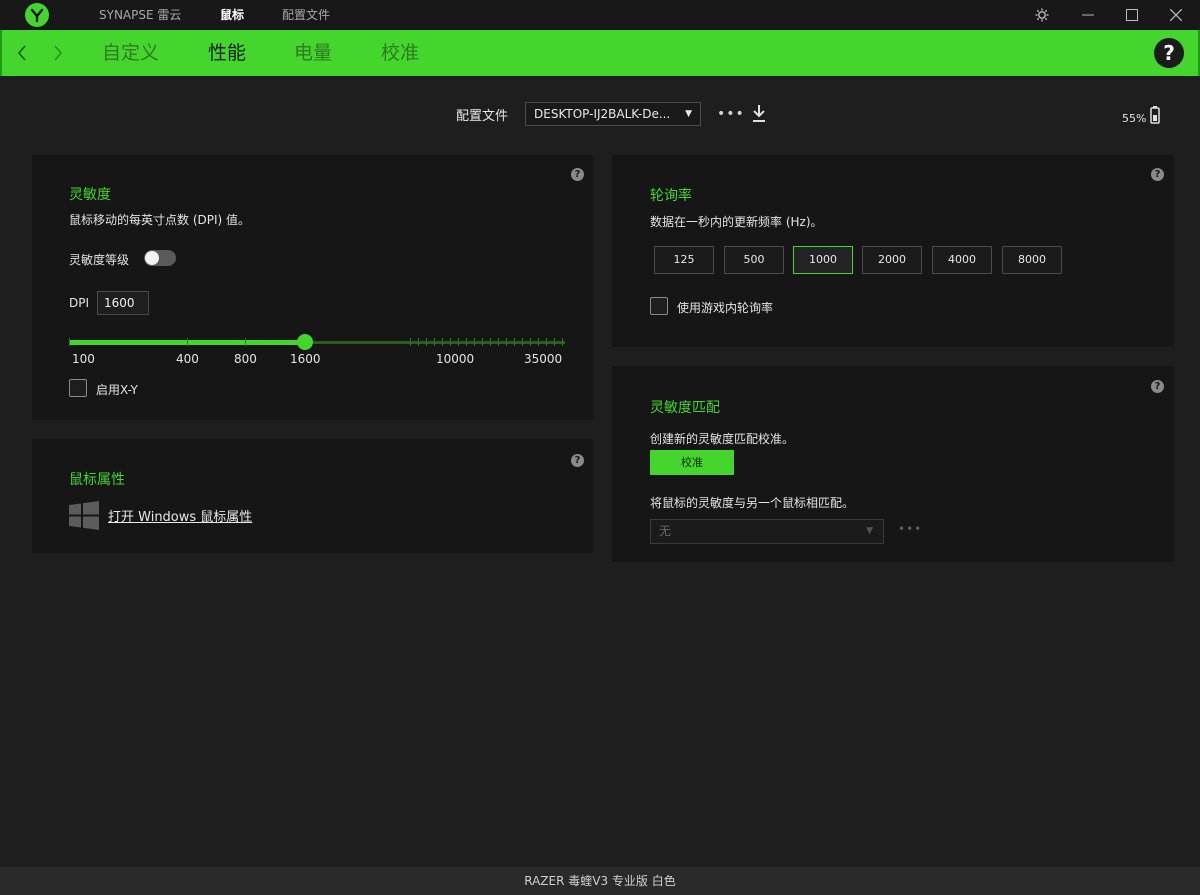 The height and width of the screenshot is (895, 1200). What do you see at coordinates (962, 260) in the screenshot?
I see `rate-button-4000: 4000` at bounding box center [962, 260].